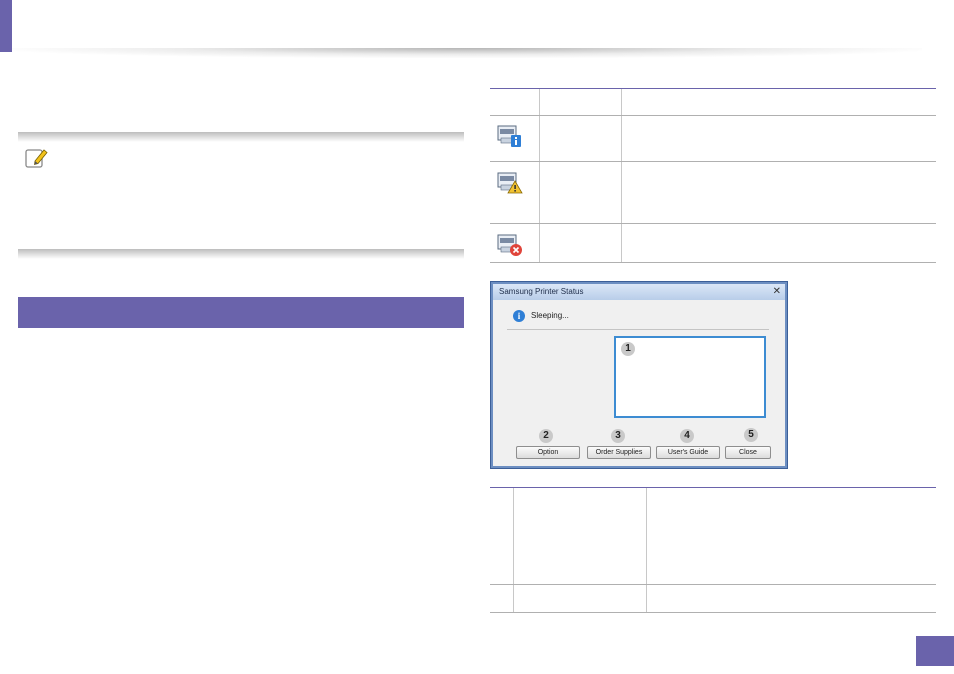  I want to click on note-pencil-icon, so click(36, 158).